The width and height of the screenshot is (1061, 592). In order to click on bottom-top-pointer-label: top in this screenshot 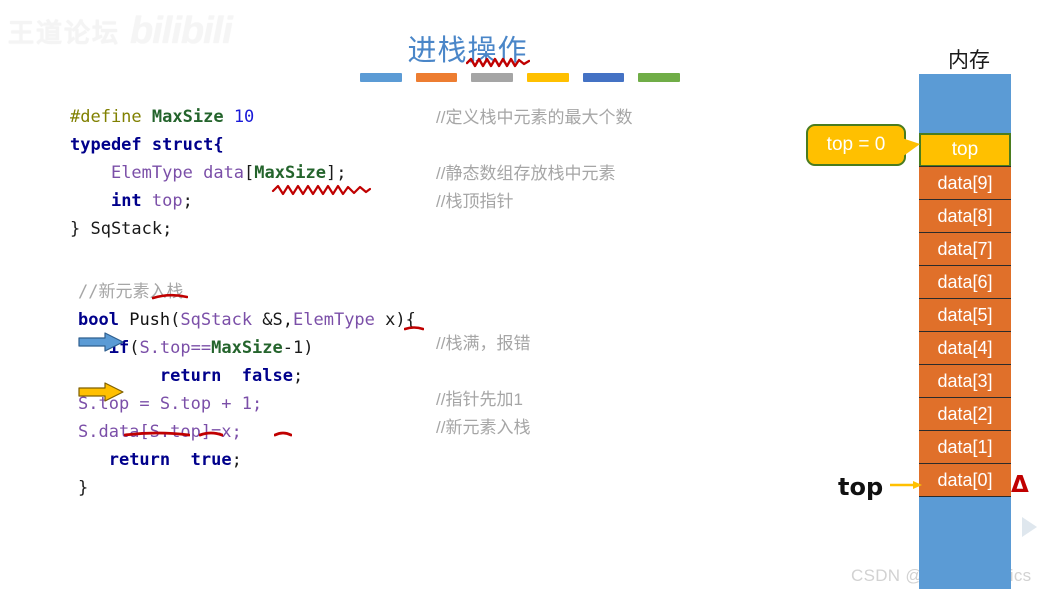, I will do `click(861, 487)`.